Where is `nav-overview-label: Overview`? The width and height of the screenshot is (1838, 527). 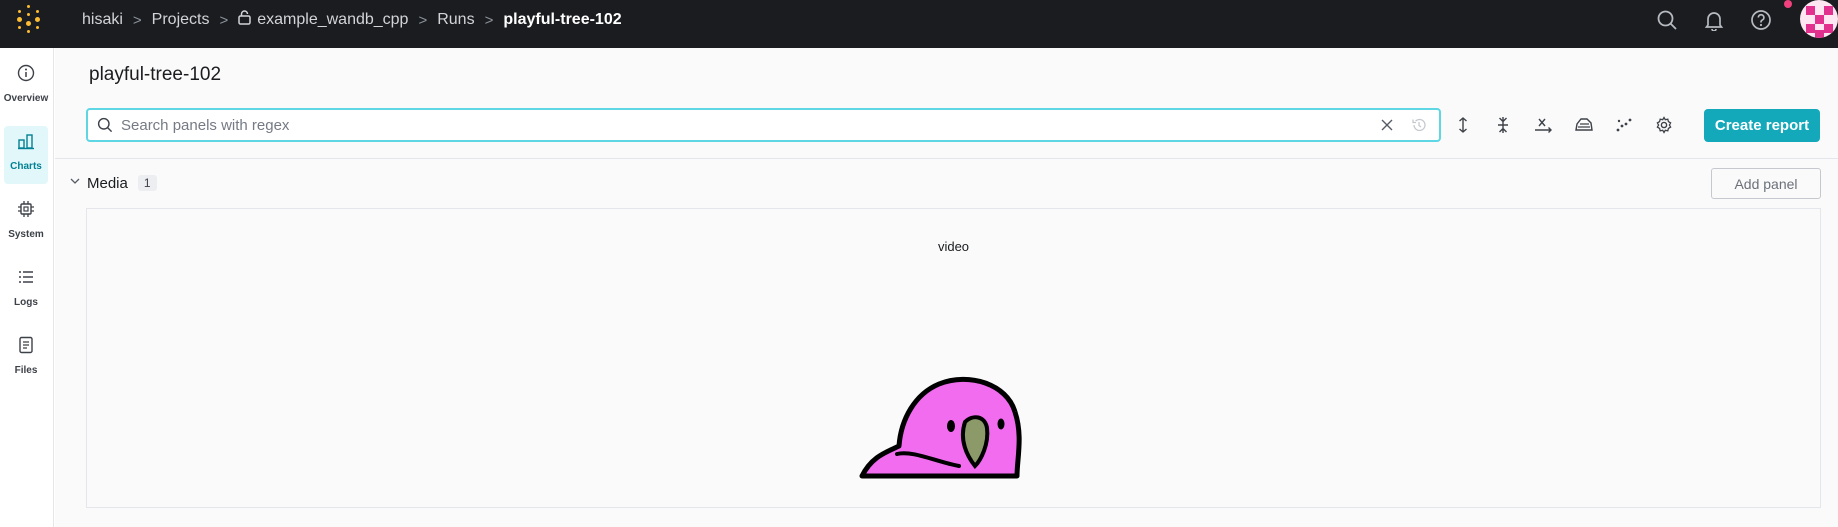
nav-overview-label: Overview is located at coordinates (26, 98).